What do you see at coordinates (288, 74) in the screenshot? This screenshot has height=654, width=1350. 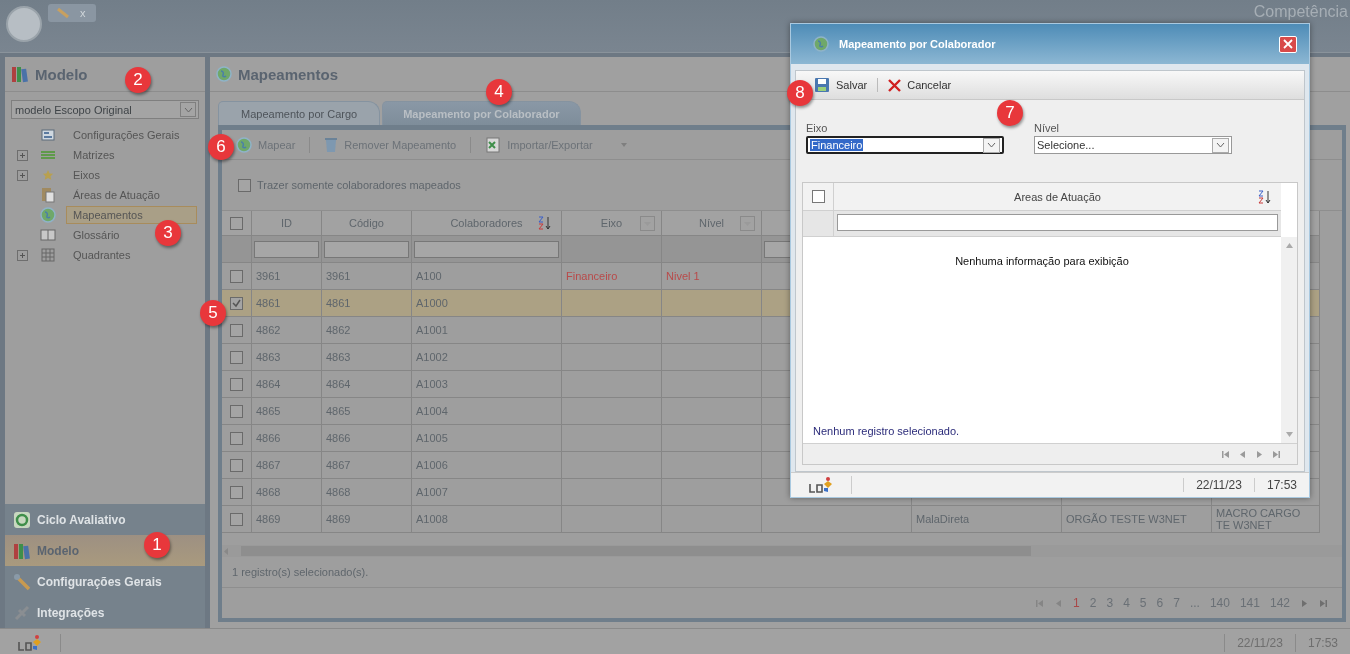 I see `panel-title: Mapeamentos` at bounding box center [288, 74].